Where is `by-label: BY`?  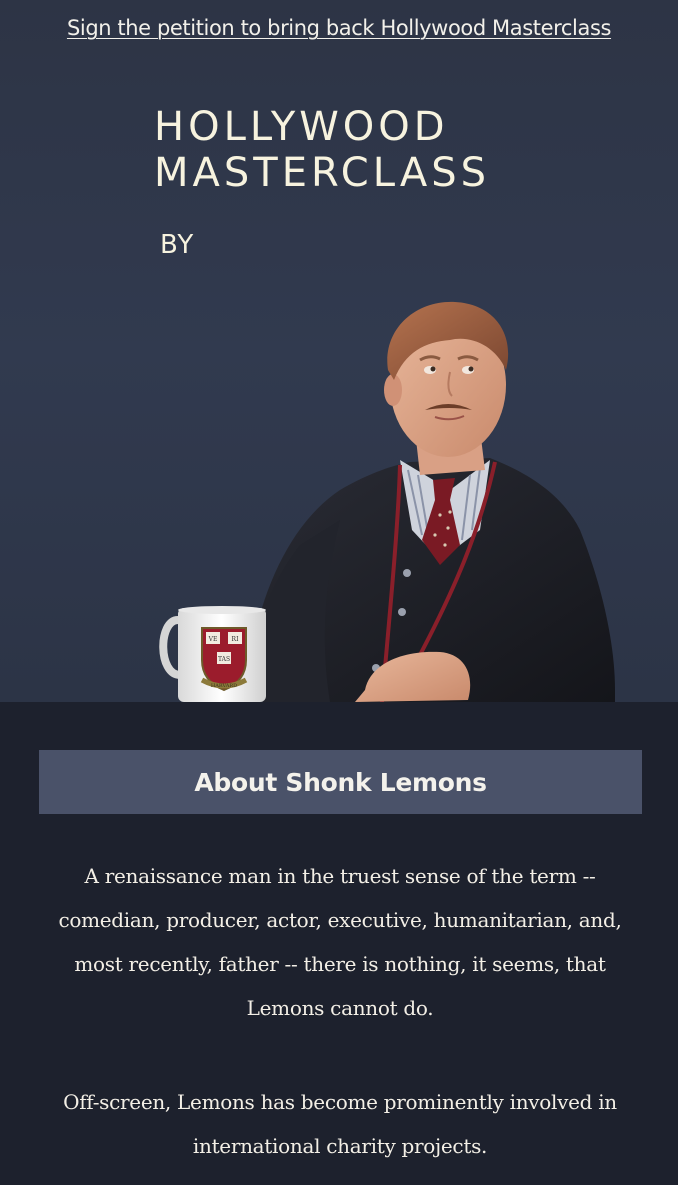 by-label: BY is located at coordinates (177, 245).